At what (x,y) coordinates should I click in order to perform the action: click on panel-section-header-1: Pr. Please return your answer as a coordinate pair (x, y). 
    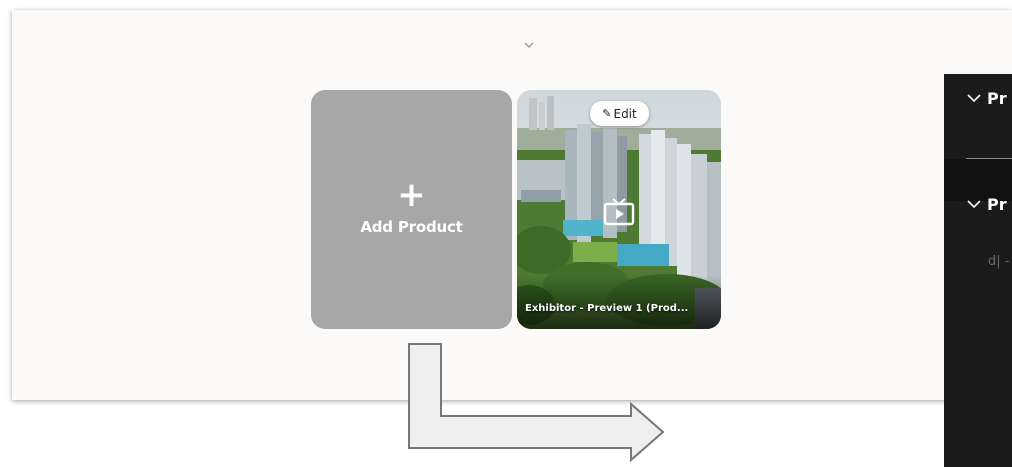
    Looking at the image, I should click on (978, 98).